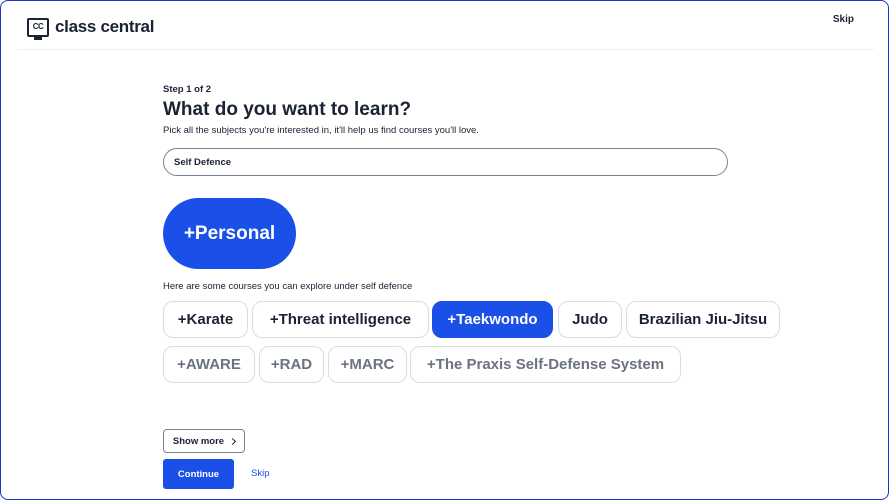 The height and width of the screenshot is (500, 889). Describe the element at coordinates (843, 19) in the screenshot. I see `header-skip-link: Skip` at that location.